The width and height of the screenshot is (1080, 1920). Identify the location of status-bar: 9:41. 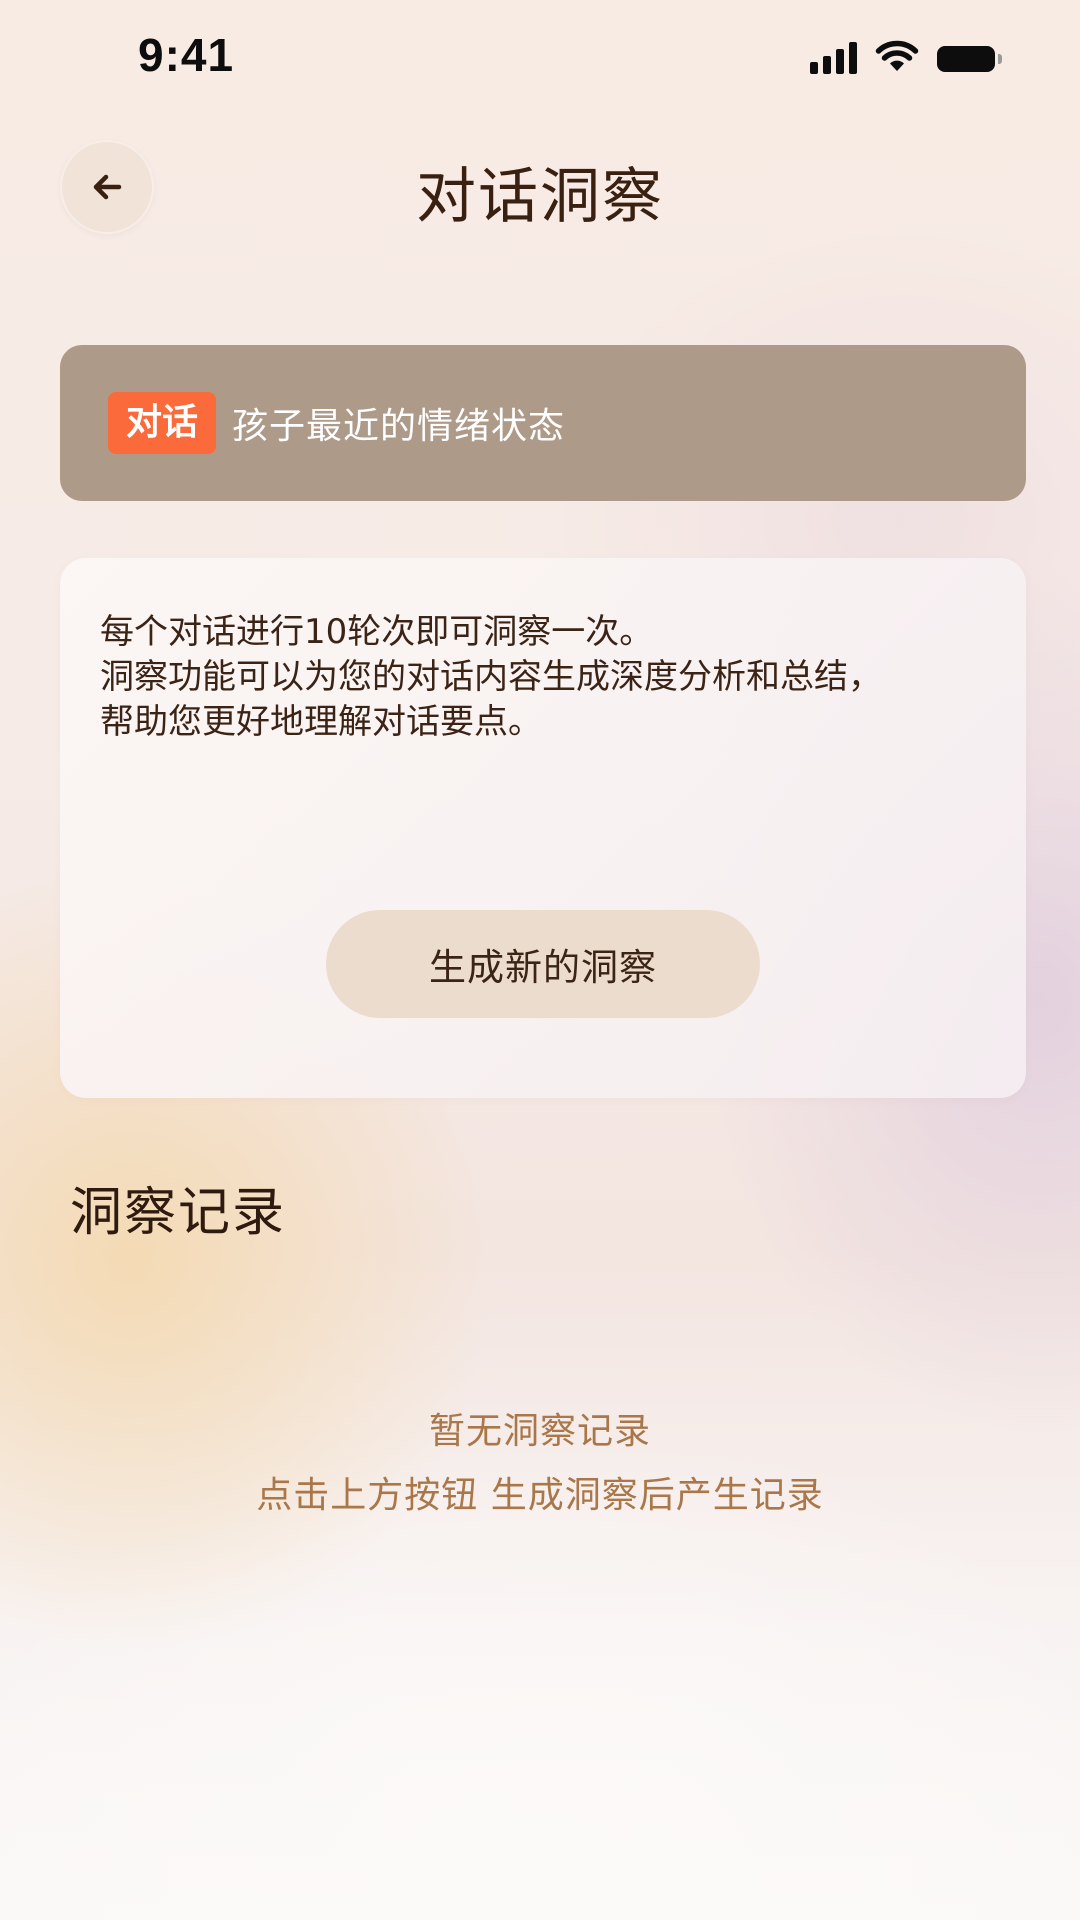
(540, 55).